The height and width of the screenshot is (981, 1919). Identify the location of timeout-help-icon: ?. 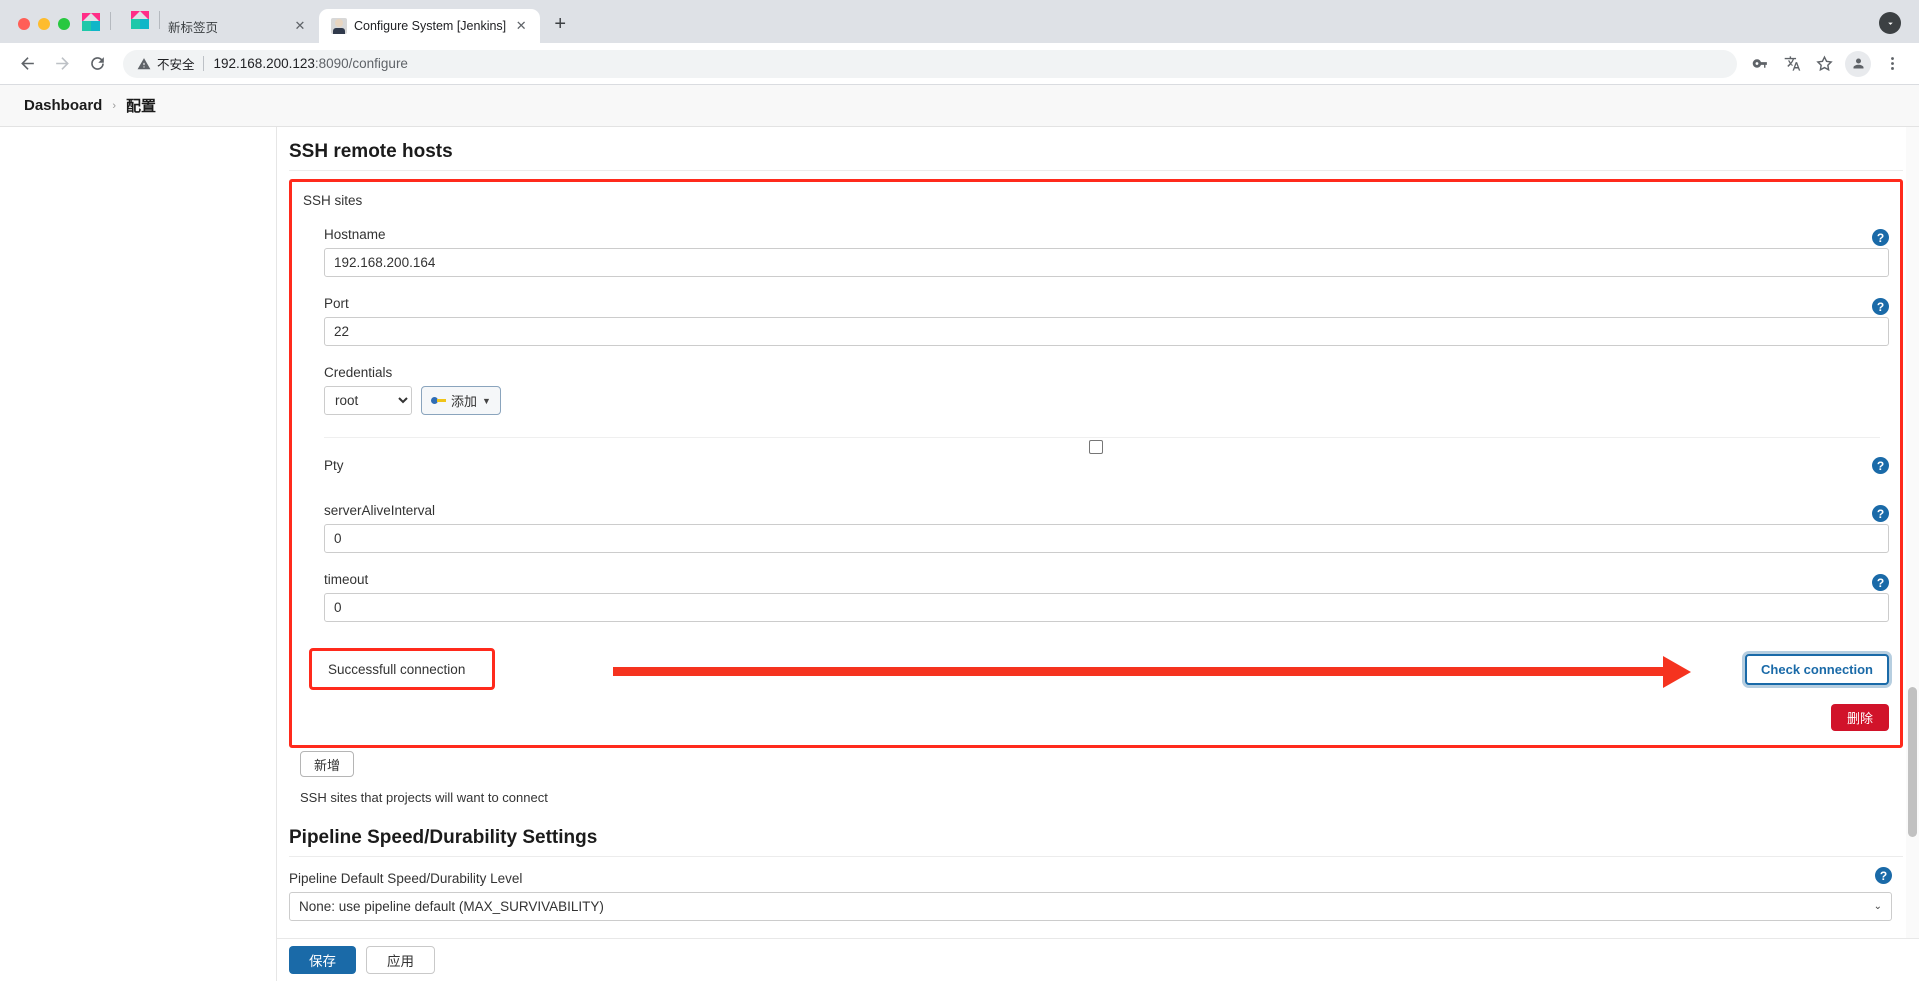
(1880, 582).